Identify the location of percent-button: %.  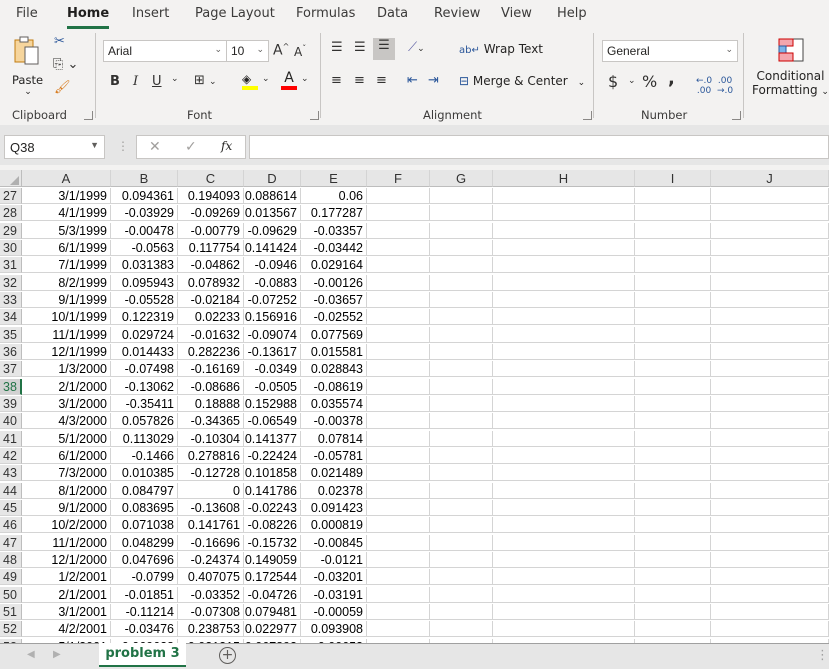
(649, 81).